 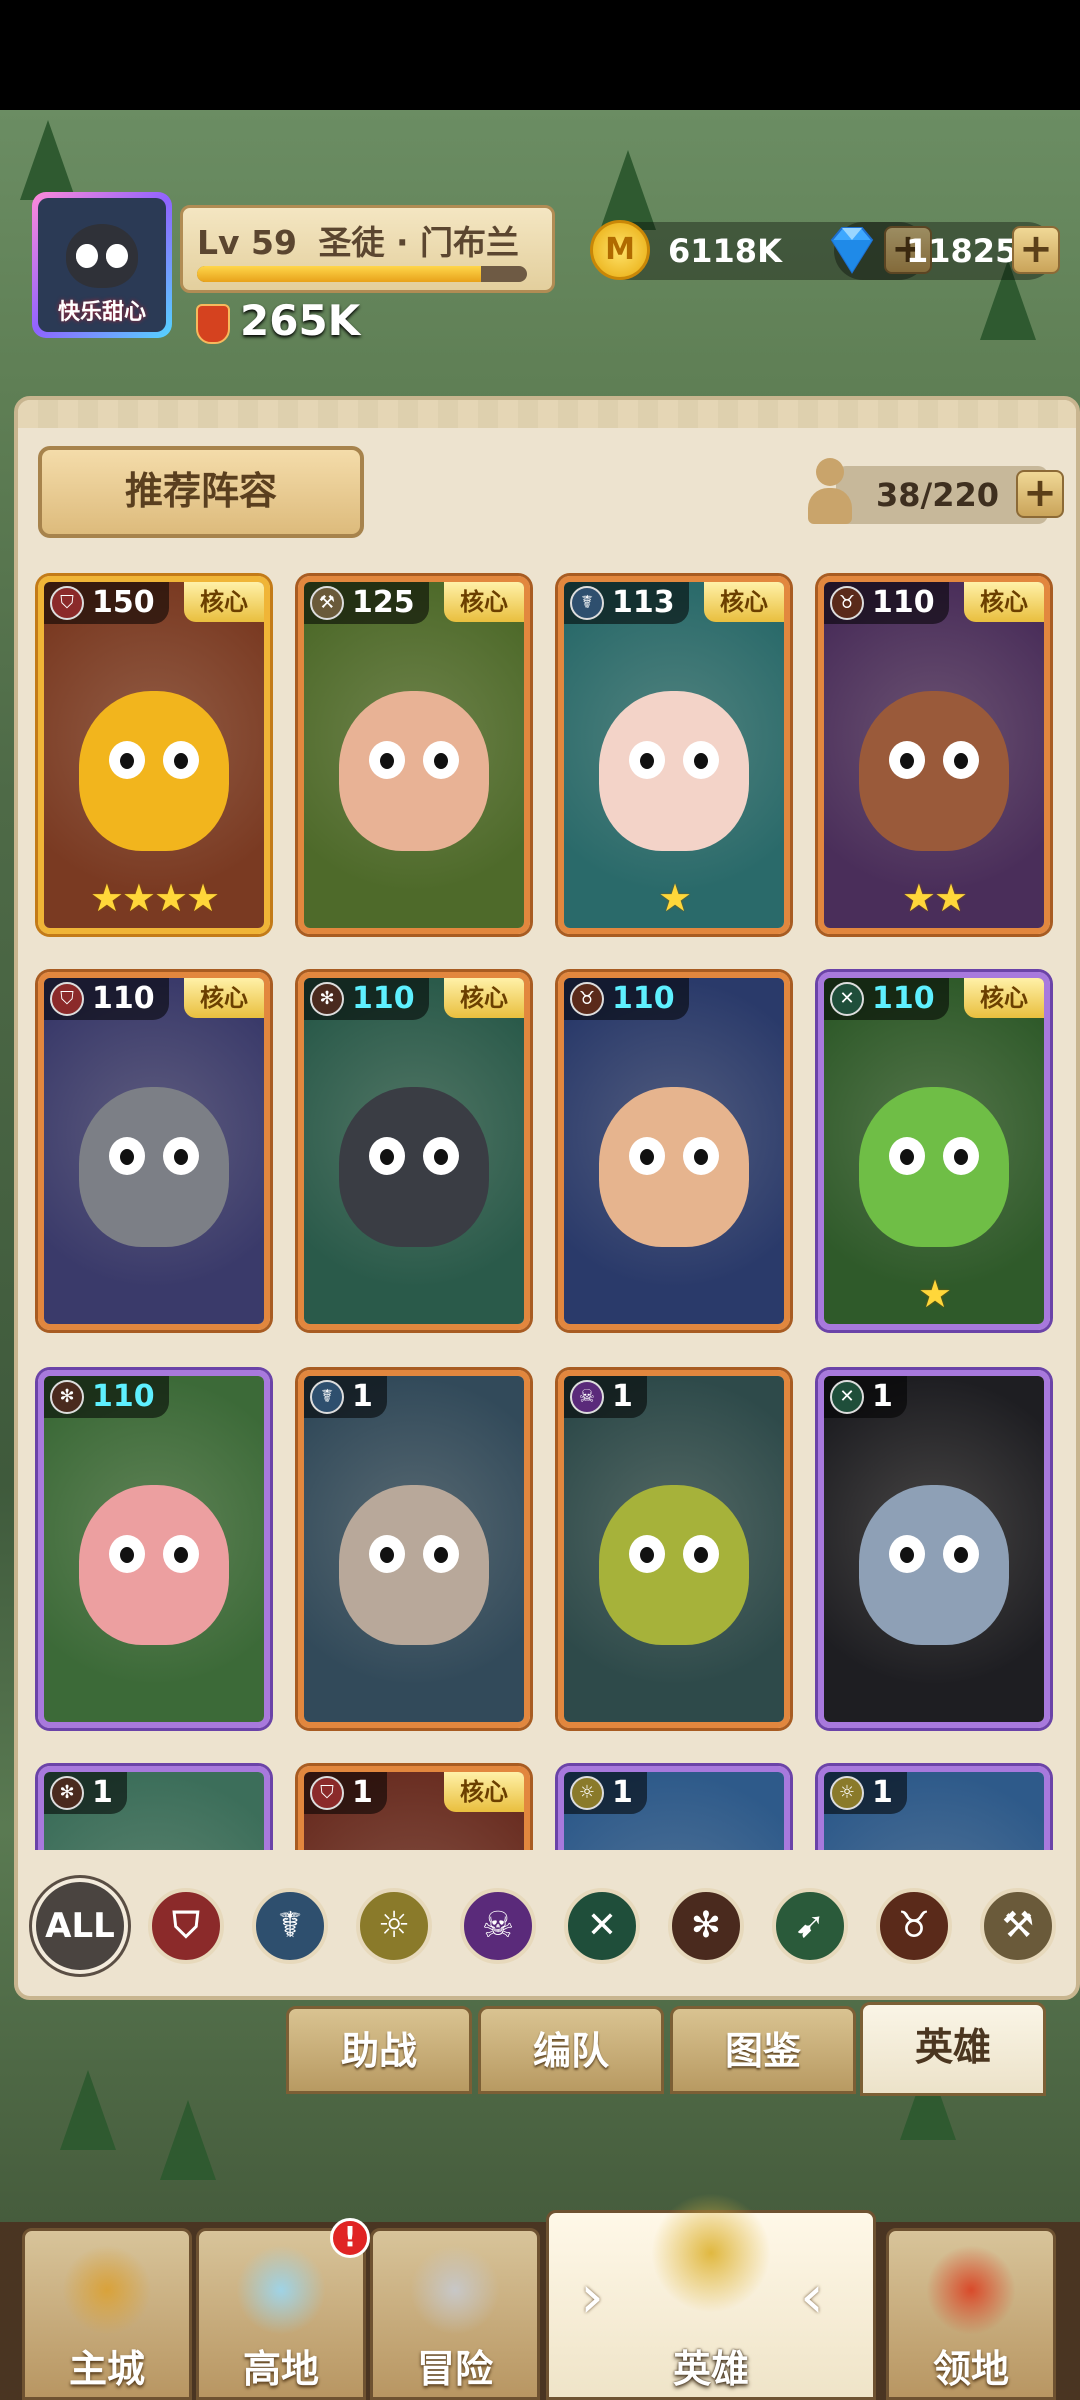 I want to click on hero-card: 110 ✻, so click(x=154, y=1549).